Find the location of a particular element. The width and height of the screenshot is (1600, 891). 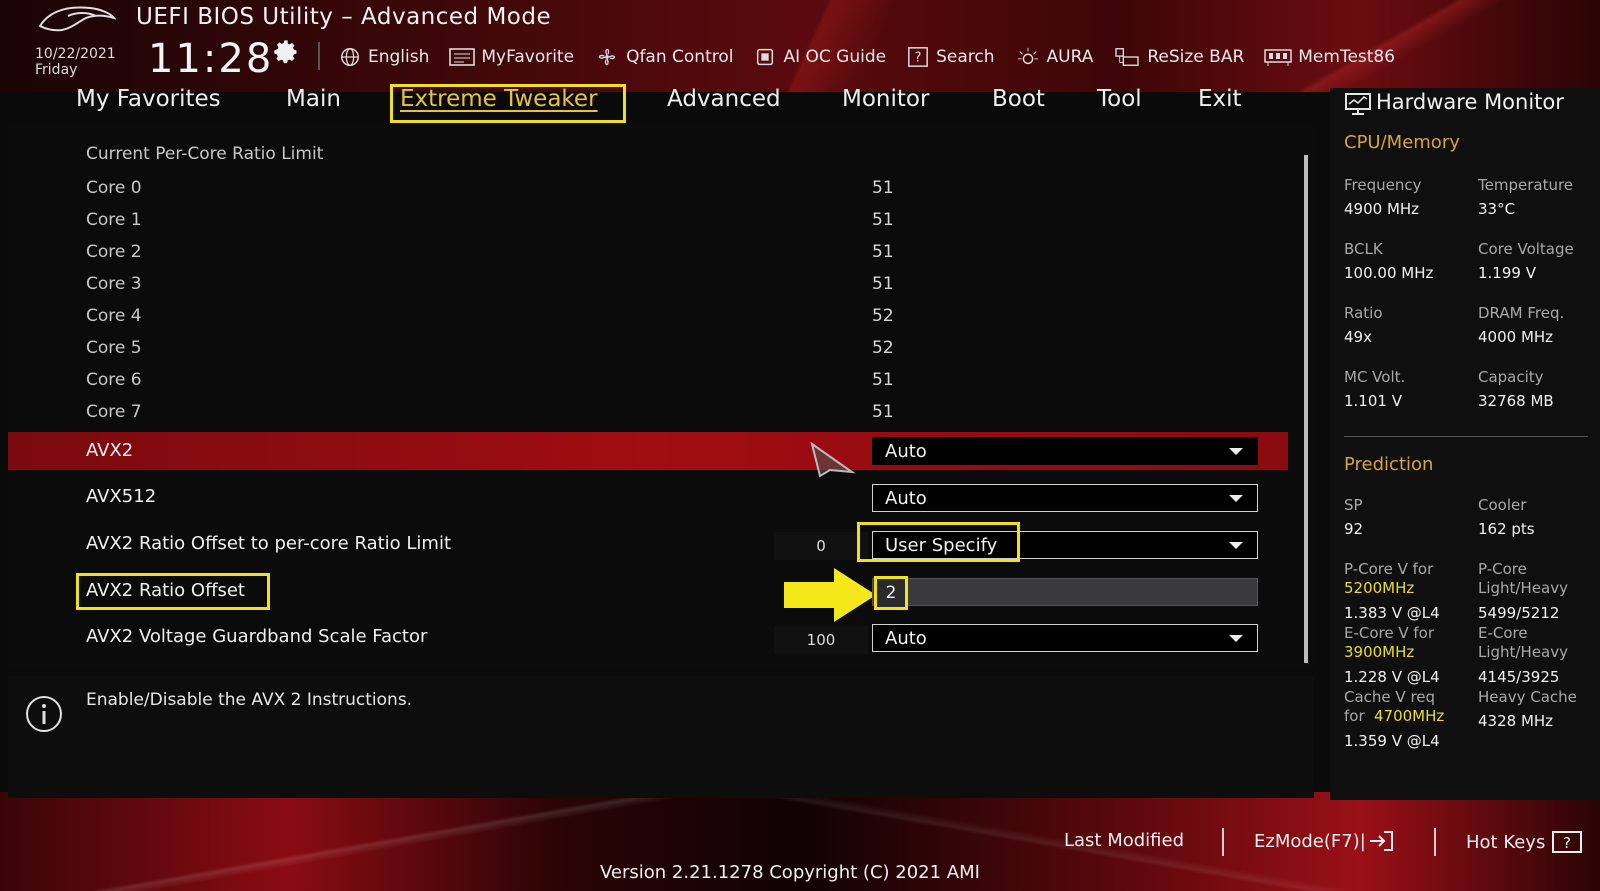

hw-cache-v-label2: for is located at coordinates (1354, 716).